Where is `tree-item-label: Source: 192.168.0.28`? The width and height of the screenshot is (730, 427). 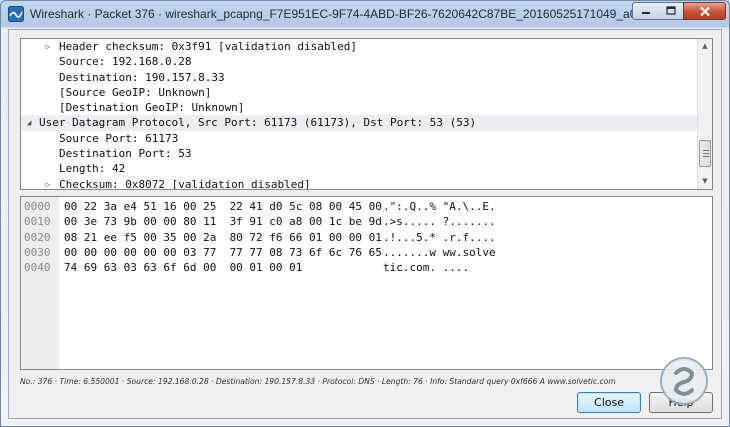
tree-item-label: Source: 192.168.0.28 is located at coordinates (125, 62).